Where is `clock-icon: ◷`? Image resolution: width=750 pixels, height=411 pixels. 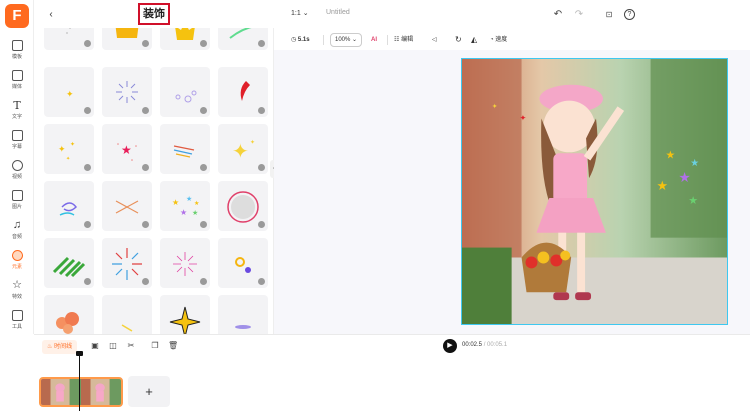
clock-icon: ◷ is located at coordinates (294, 40).